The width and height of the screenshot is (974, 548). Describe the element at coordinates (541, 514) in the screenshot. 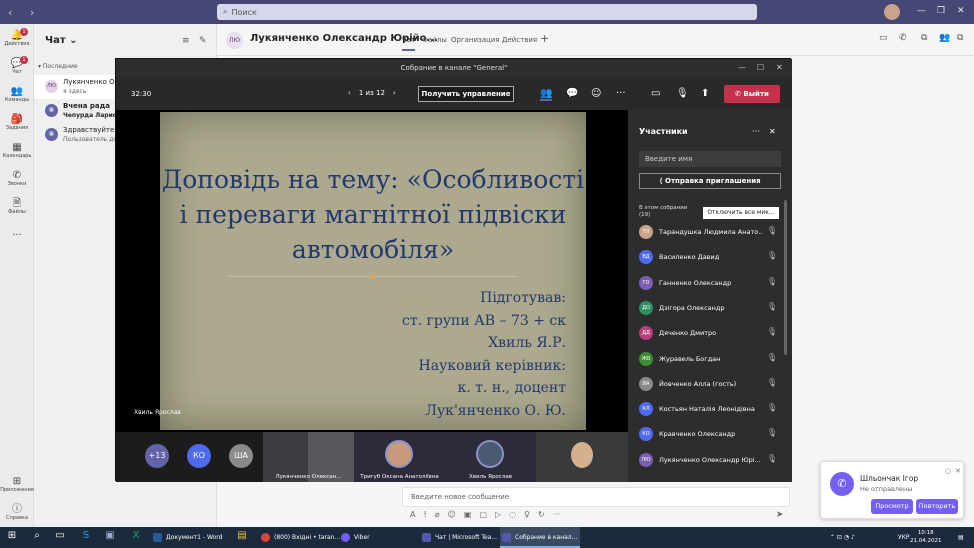

I see `loop-icon: ↻` at that location.